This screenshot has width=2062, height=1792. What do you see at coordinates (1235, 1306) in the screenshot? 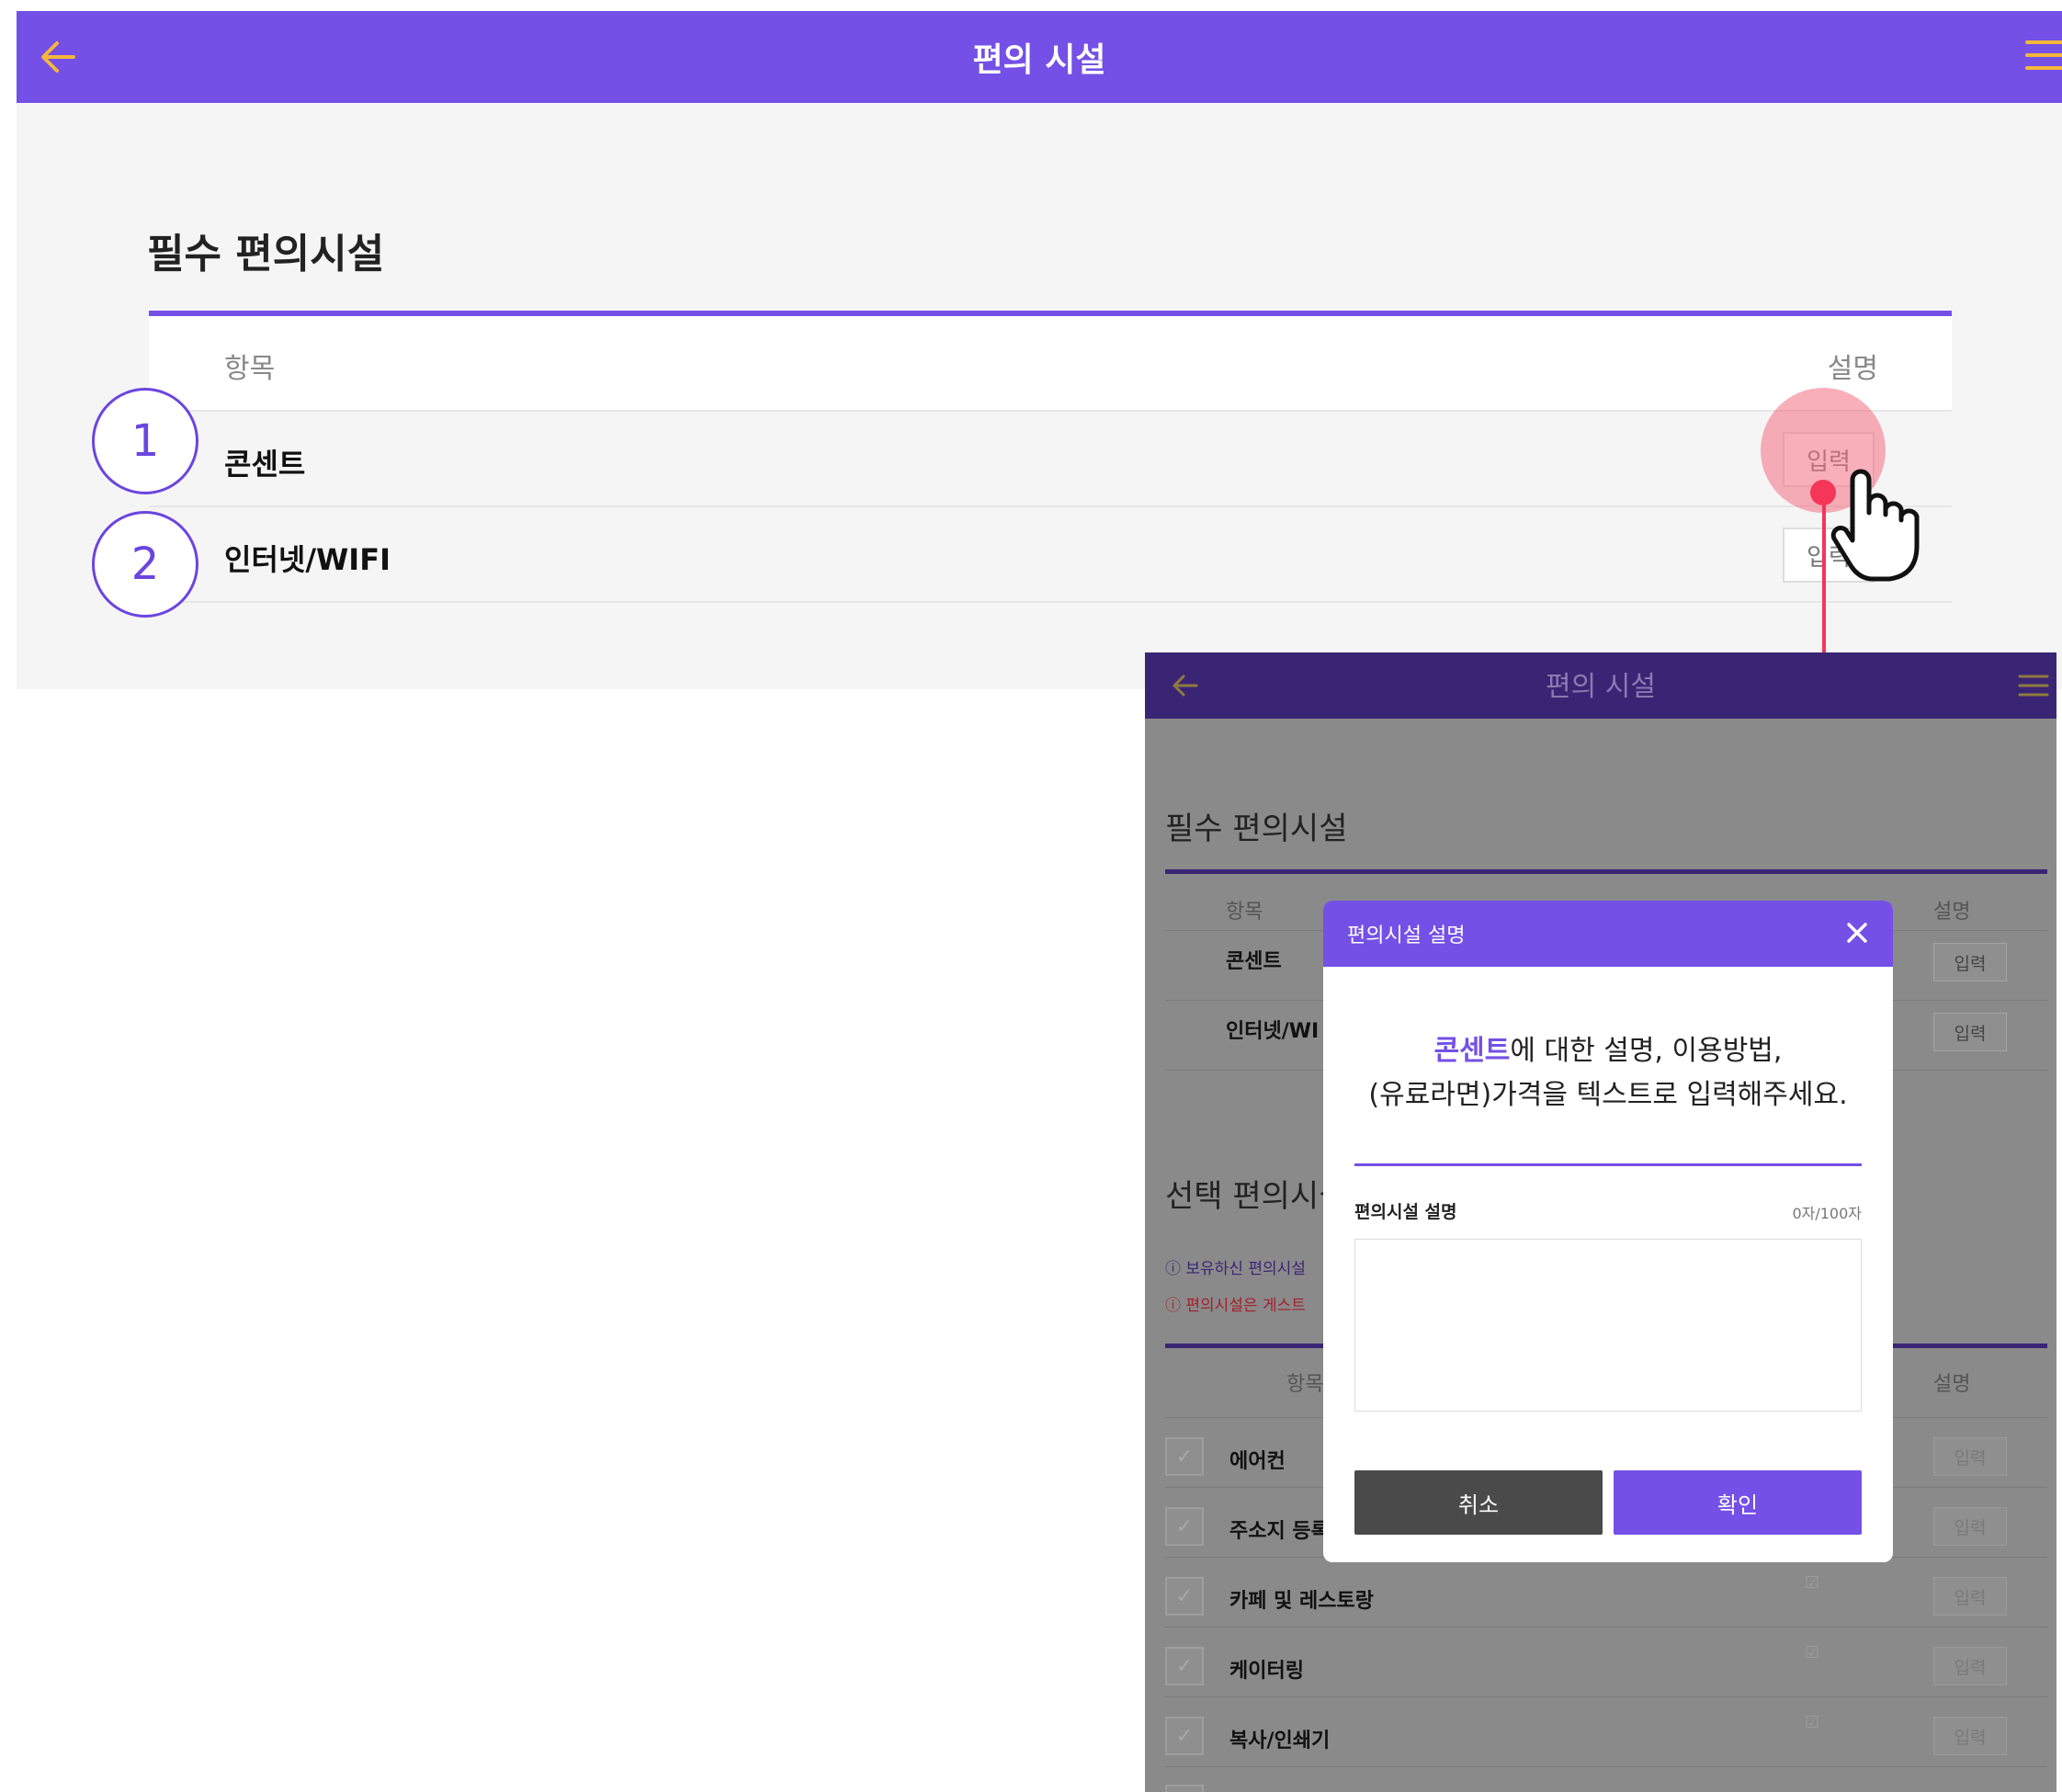
I see `warning-note: ⓘ 편의시설은 게스트` at bounding box center [1235, 1306].